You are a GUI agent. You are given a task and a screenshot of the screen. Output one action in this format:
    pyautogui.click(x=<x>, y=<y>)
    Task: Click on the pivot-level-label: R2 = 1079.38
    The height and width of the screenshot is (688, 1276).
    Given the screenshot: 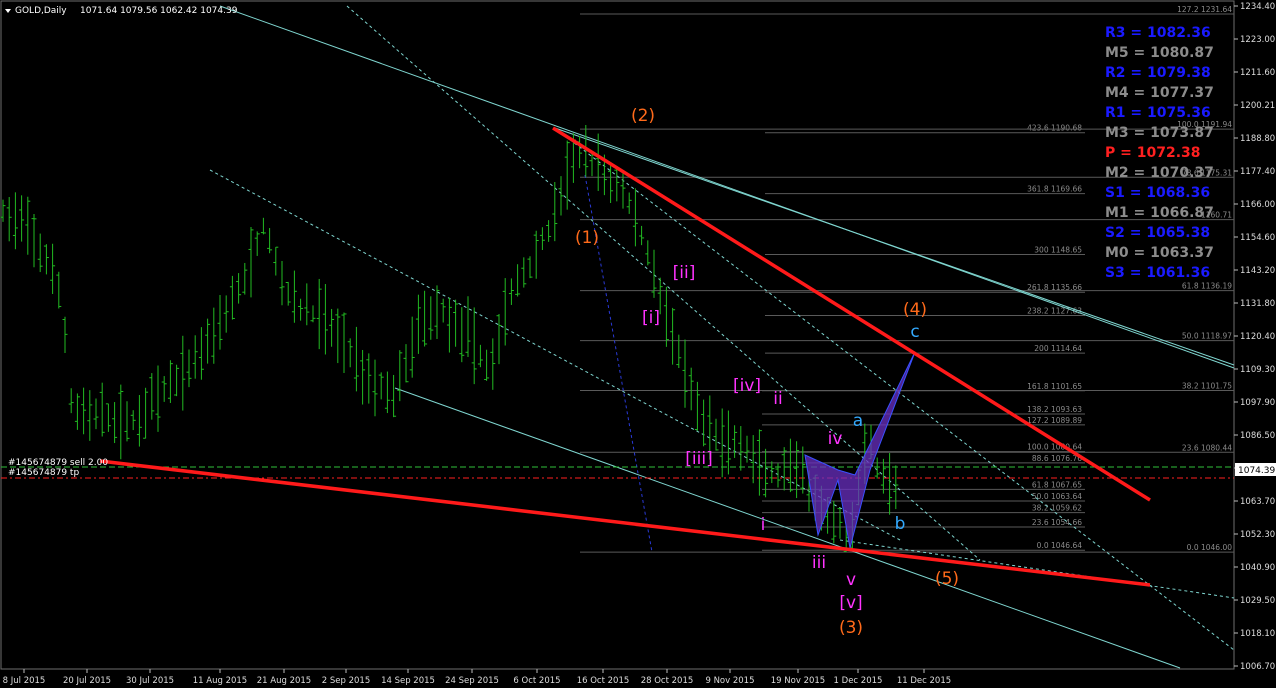 What is the action you would take?
    pyautogui.click(x=1158, y=73)
    